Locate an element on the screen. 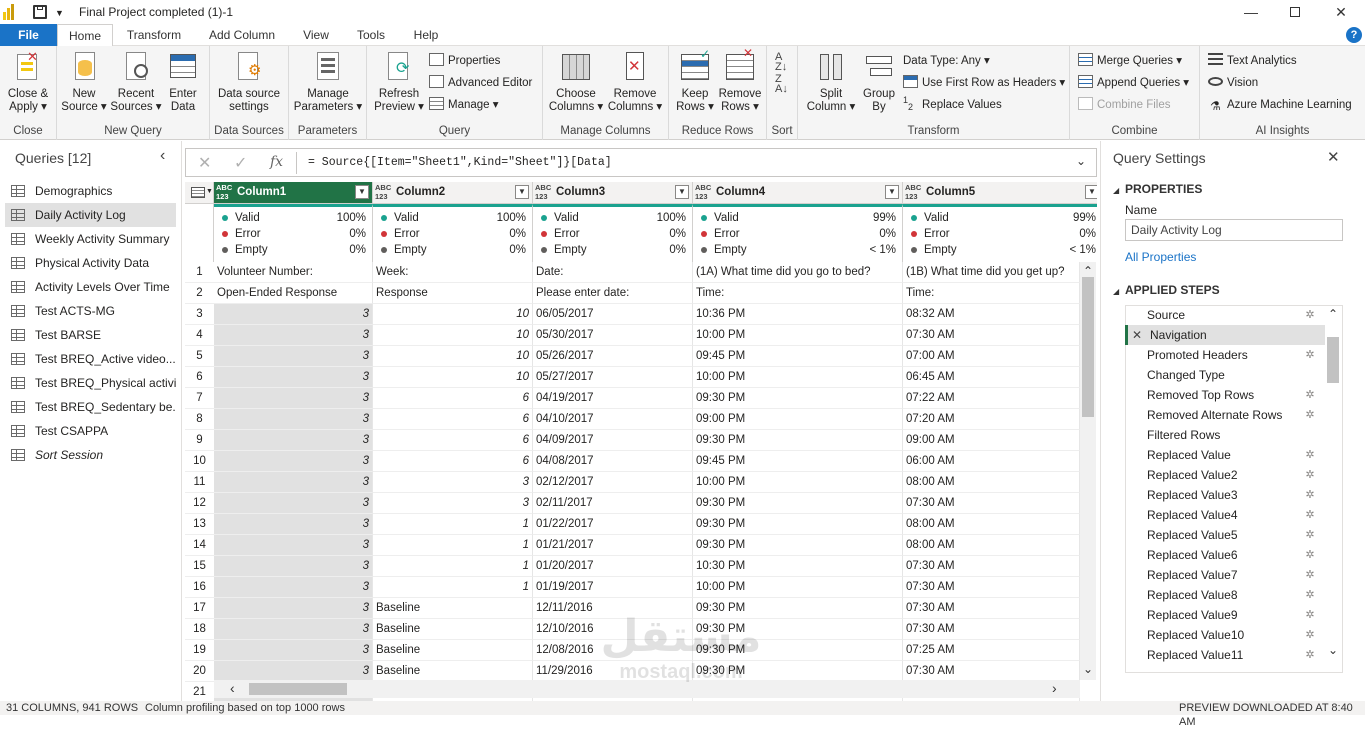 The image size is (1365, 729). table-cell: Date: is located at coordinates (613, 272).